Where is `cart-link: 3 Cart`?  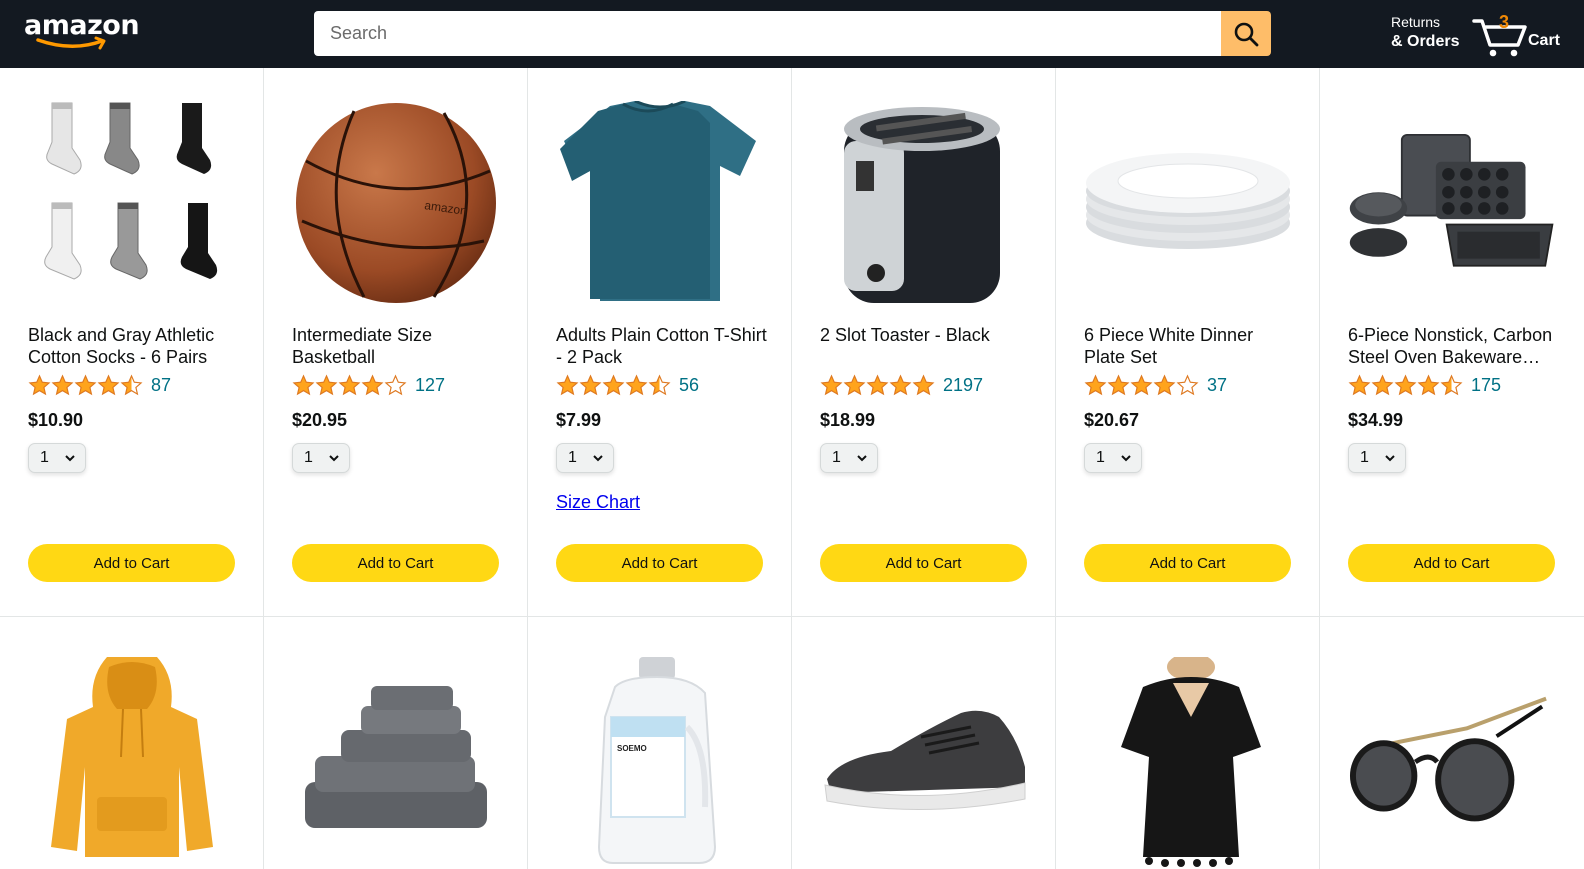 cart-link: 3 Cart is located at coordinates (1522, 34).